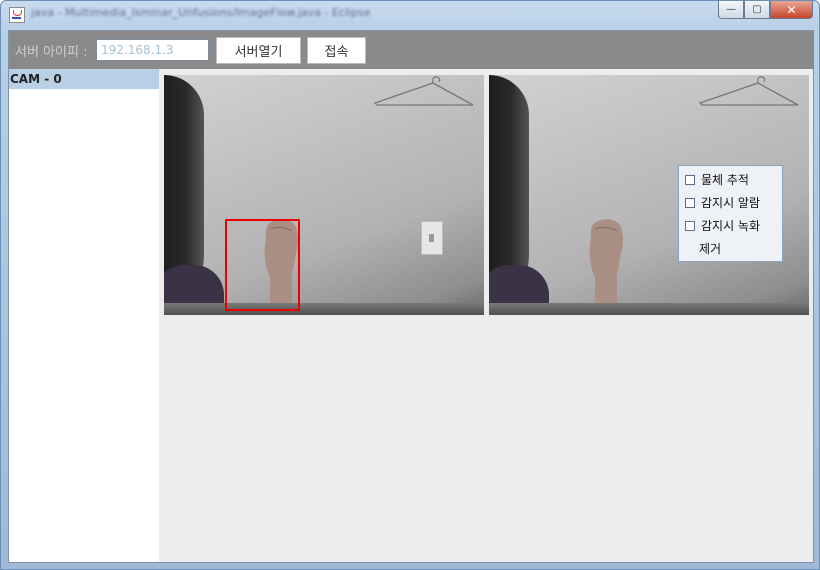 The image size is (820, 570). Describe the element at coordinates (411, 50) in the screenshot. I see `toolbar: 서버 아이피 : 서버열기 접속` at that location.